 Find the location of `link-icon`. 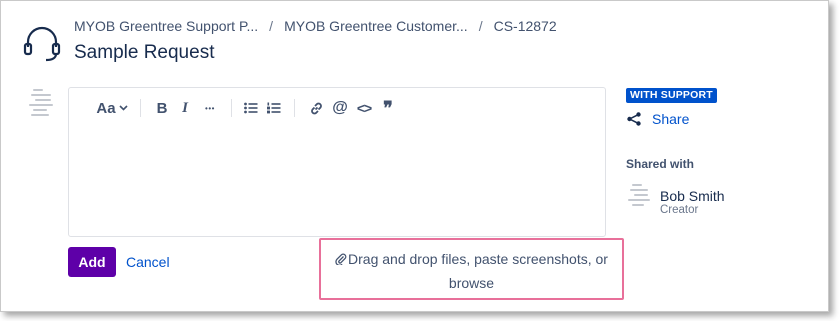

link-icon is located at coordinates (316, 108).